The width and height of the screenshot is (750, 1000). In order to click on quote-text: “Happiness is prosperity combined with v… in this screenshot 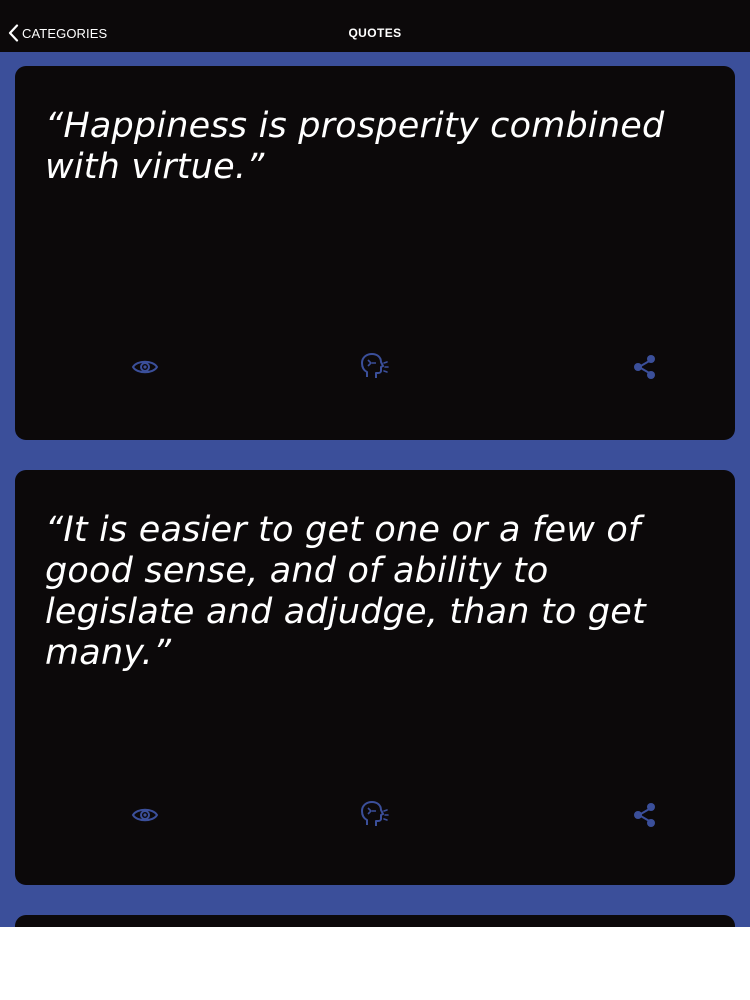, I will do `click(355, 146)`.